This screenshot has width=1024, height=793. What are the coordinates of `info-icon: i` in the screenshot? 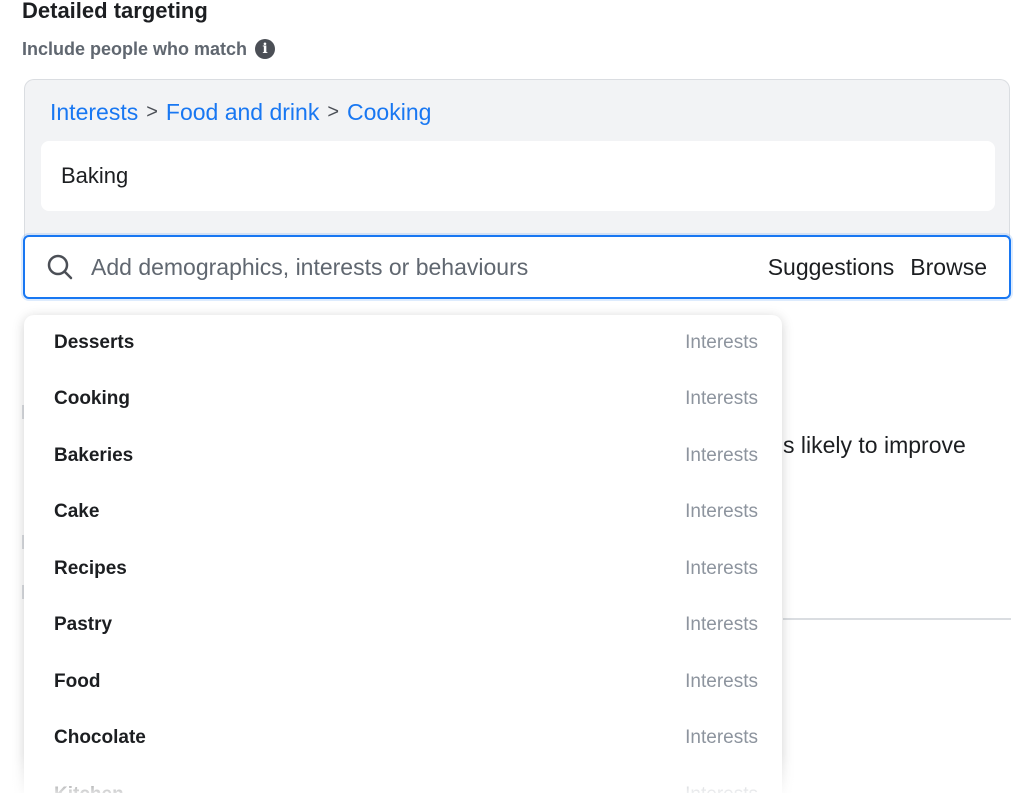 It's located at (265, 49).